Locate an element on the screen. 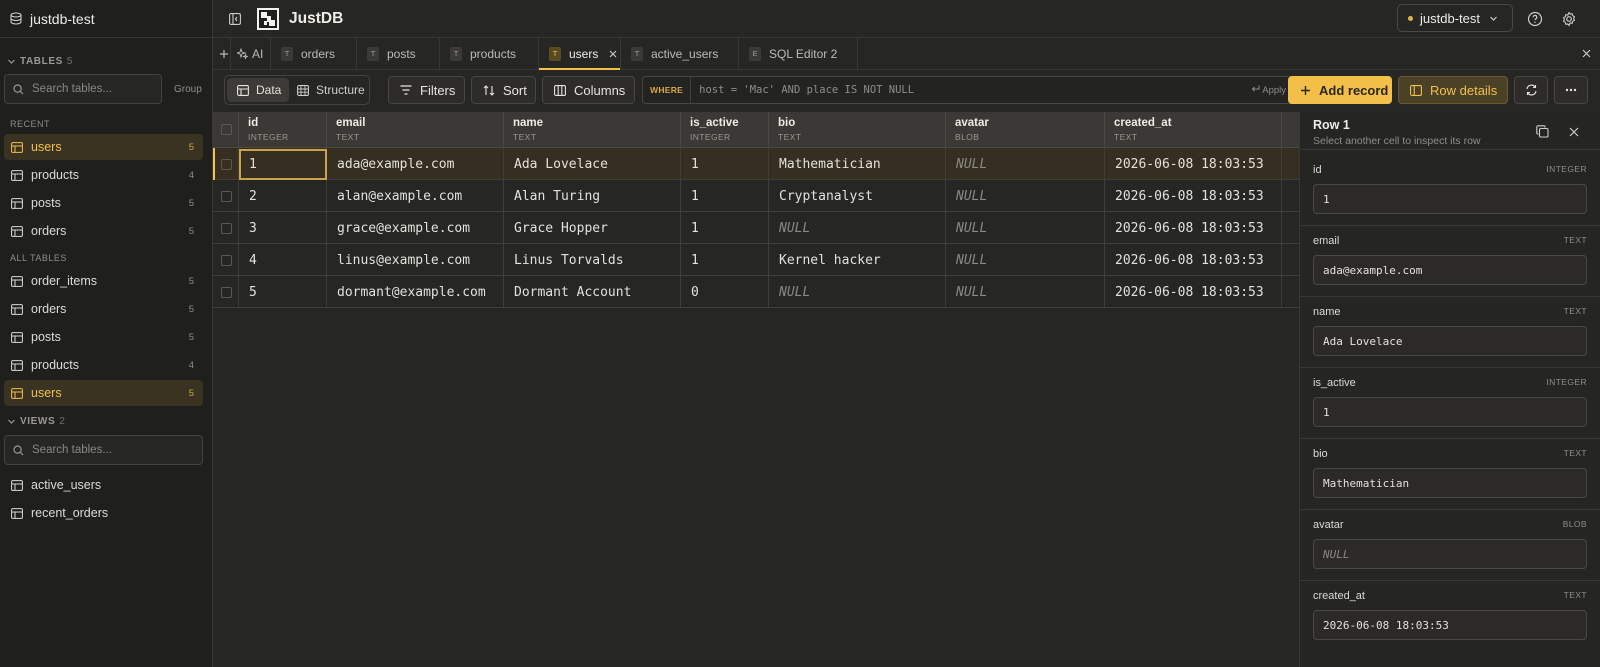 This screenshot has height=667, width=1600. settings-gear-icon is located at coordinates (1569, 19).